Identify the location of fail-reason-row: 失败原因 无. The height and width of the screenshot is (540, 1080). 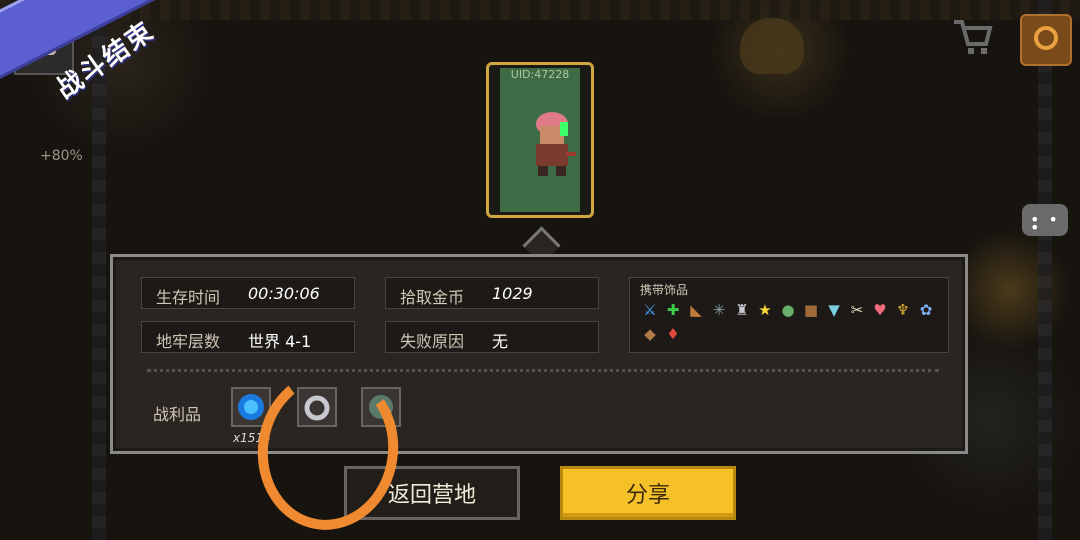
(492, 337).